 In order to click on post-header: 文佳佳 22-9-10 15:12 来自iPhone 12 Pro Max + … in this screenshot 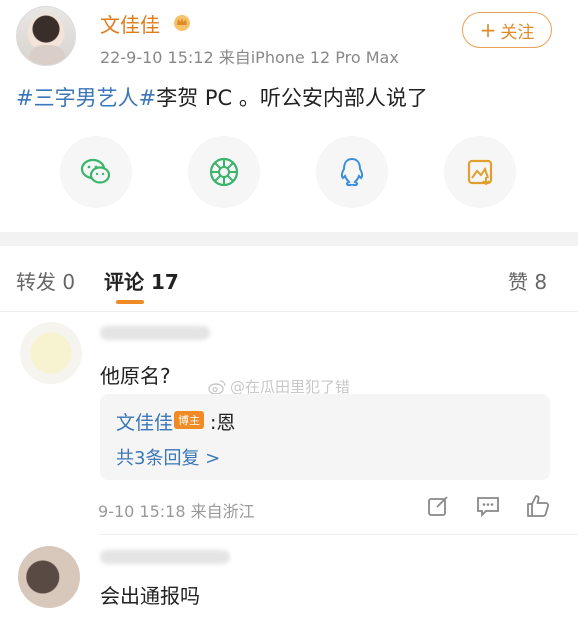, I will do `click(289, 35)`.